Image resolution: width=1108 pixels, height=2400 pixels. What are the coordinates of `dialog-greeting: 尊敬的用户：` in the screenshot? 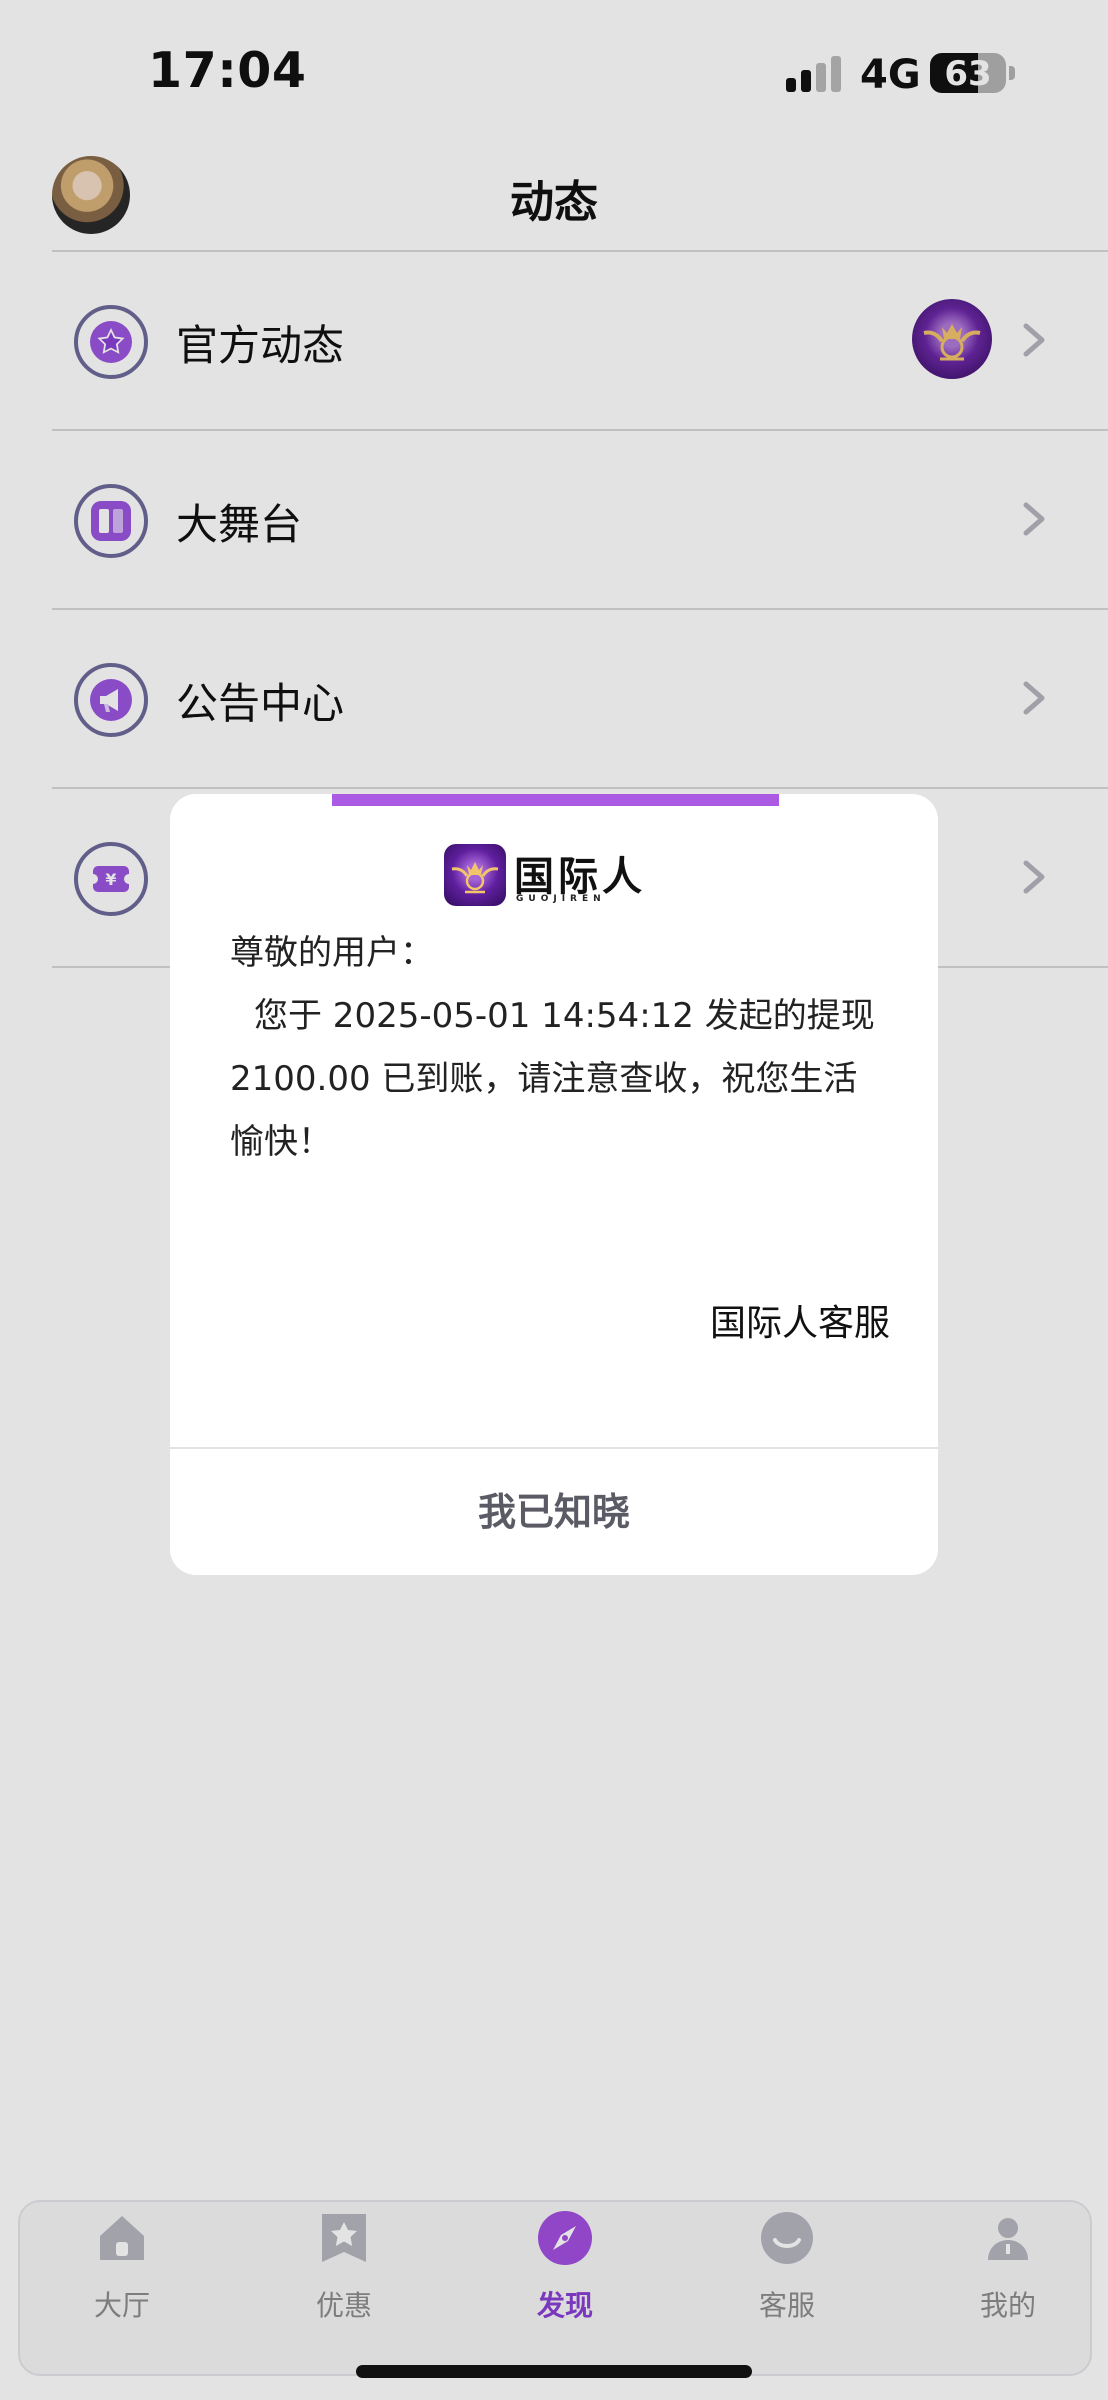 It's located at (332, 953).